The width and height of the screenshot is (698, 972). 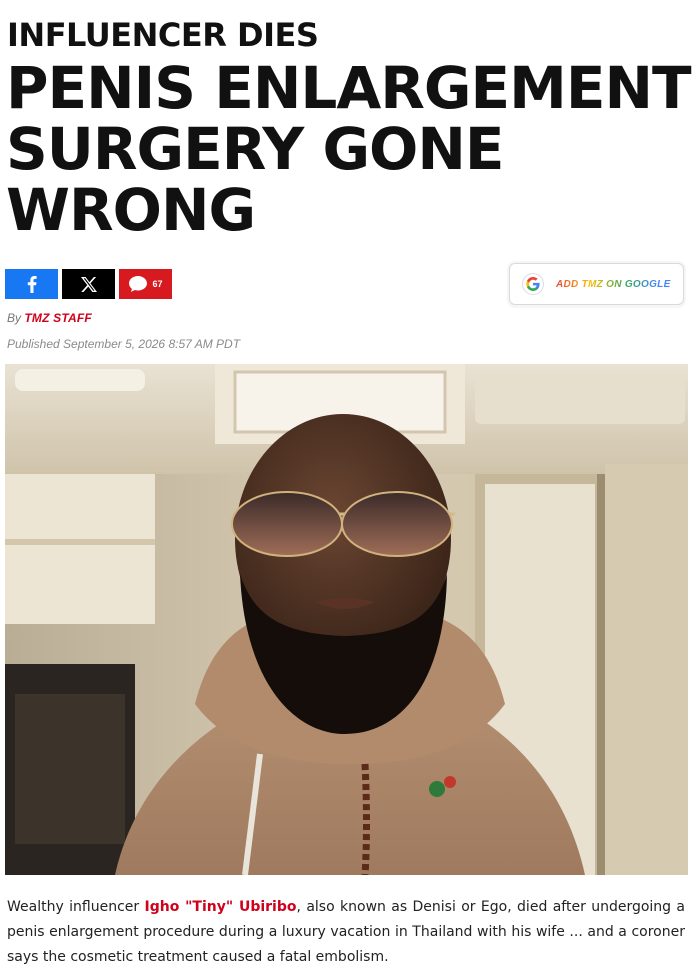 What do you see at coordinates (255, 149) in the screenshot?
I see `headline-line: SURGERY GONE` at bounding box center [255, 149].